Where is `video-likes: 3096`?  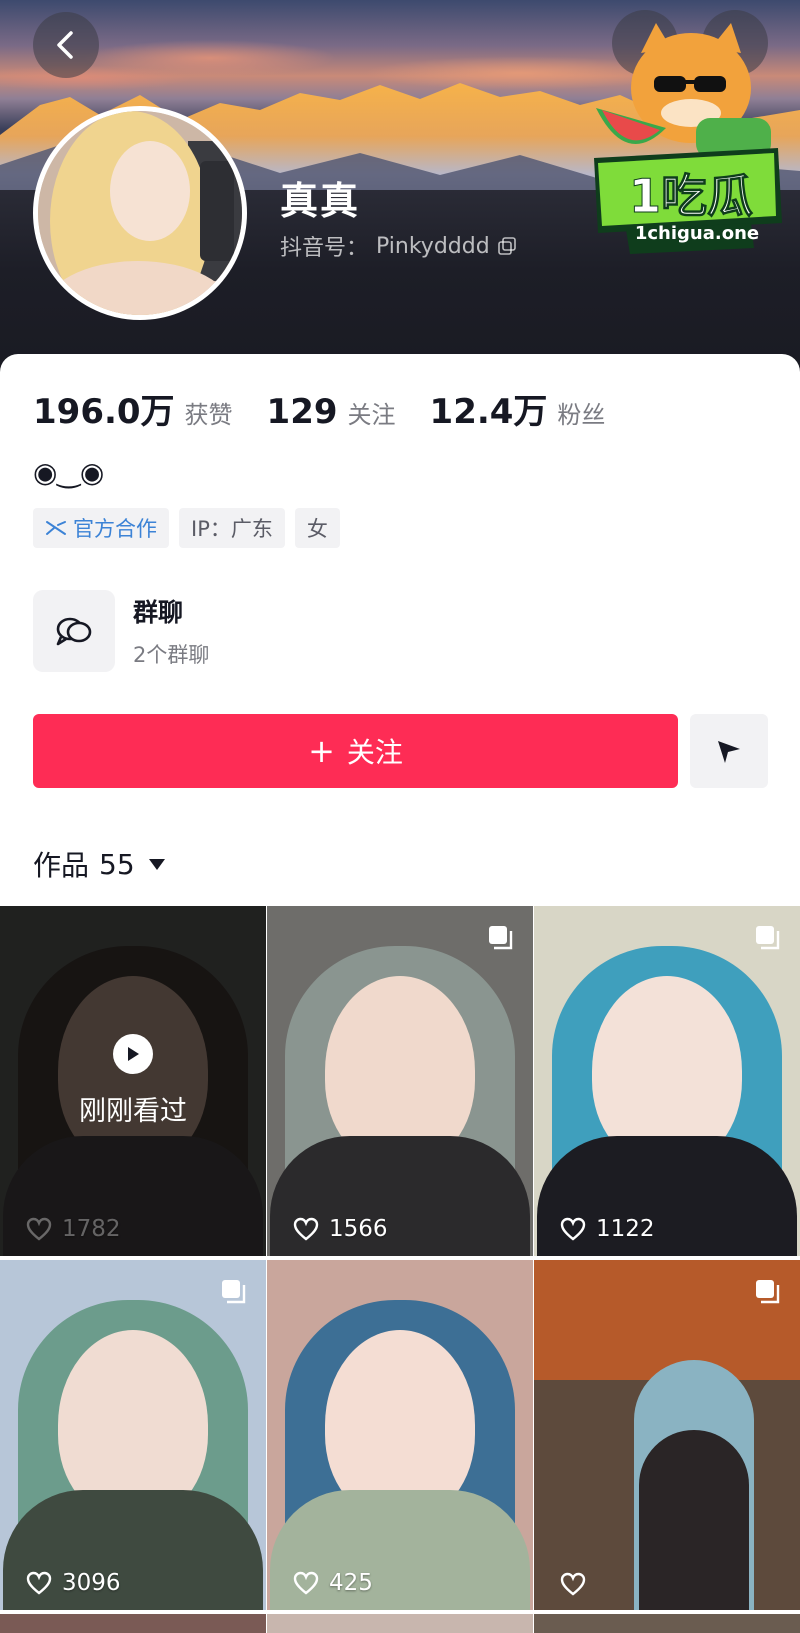
video-likes: 3096 is located at coordinates (73, 1583).